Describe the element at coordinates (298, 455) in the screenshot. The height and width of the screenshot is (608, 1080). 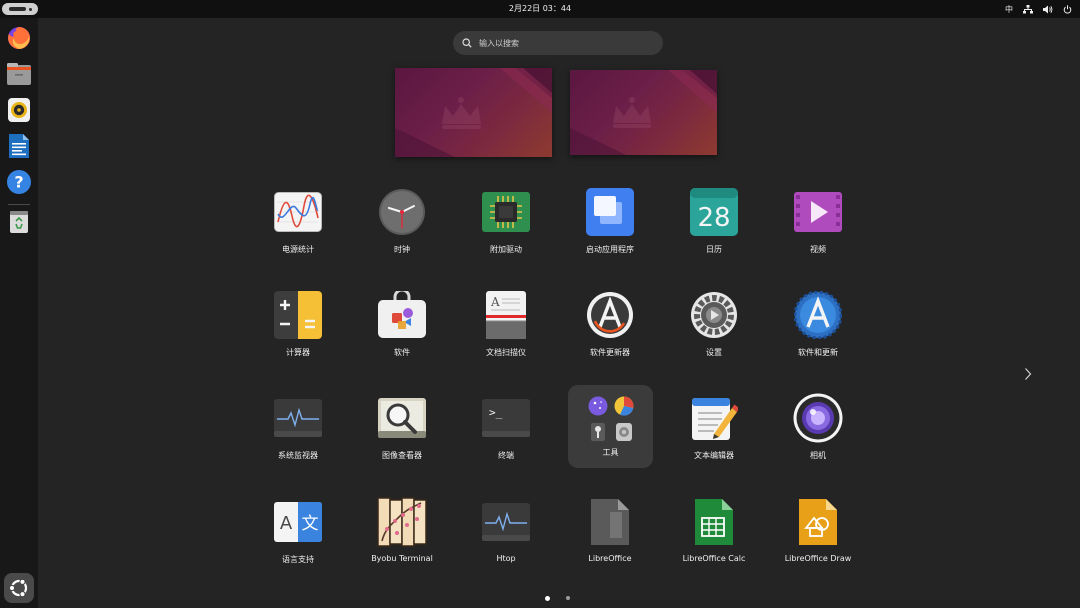
I see `app-label: 系统监视器` at that location.